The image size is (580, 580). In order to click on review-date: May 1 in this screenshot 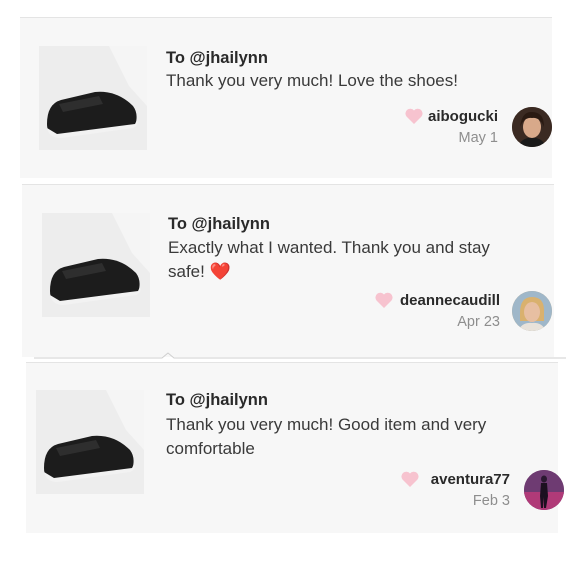, I will do `click(478, 138)`.